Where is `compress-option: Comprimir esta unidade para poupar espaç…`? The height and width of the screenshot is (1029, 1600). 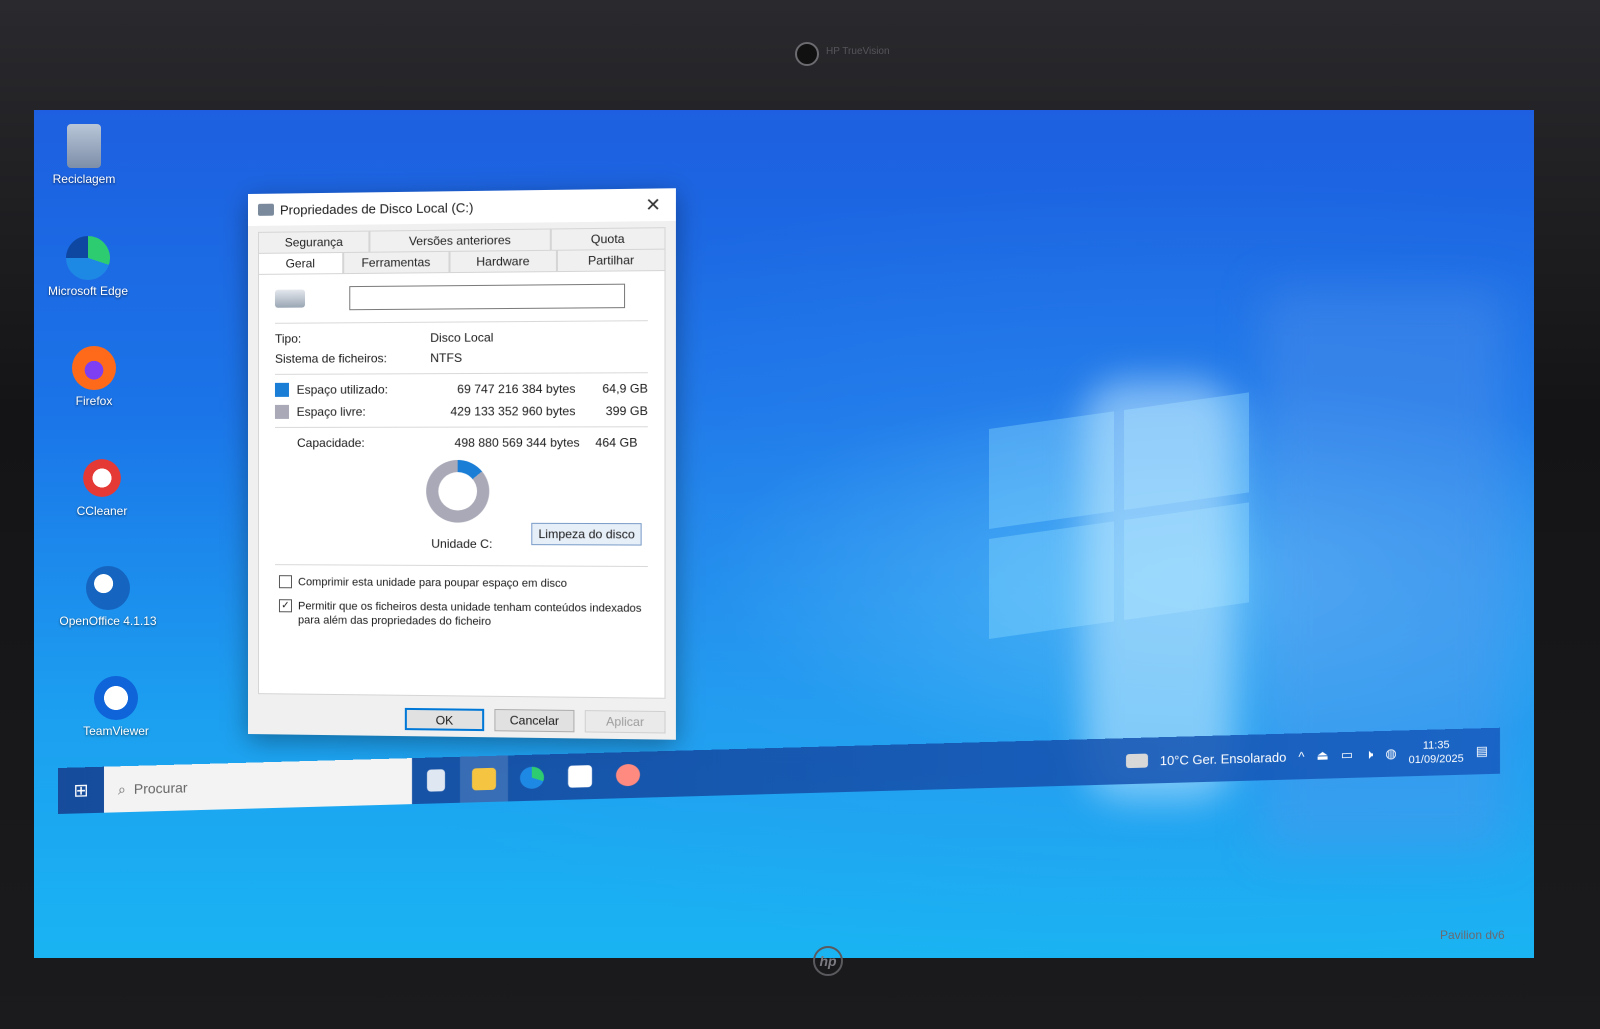 compress-option: Comprimir esta unidade para poupar espaç… is located at coordinates (463, 583).